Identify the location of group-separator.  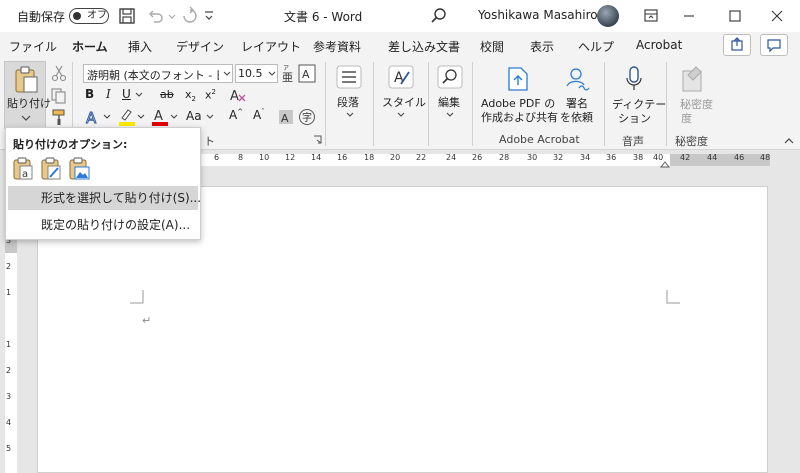
(428, 104).